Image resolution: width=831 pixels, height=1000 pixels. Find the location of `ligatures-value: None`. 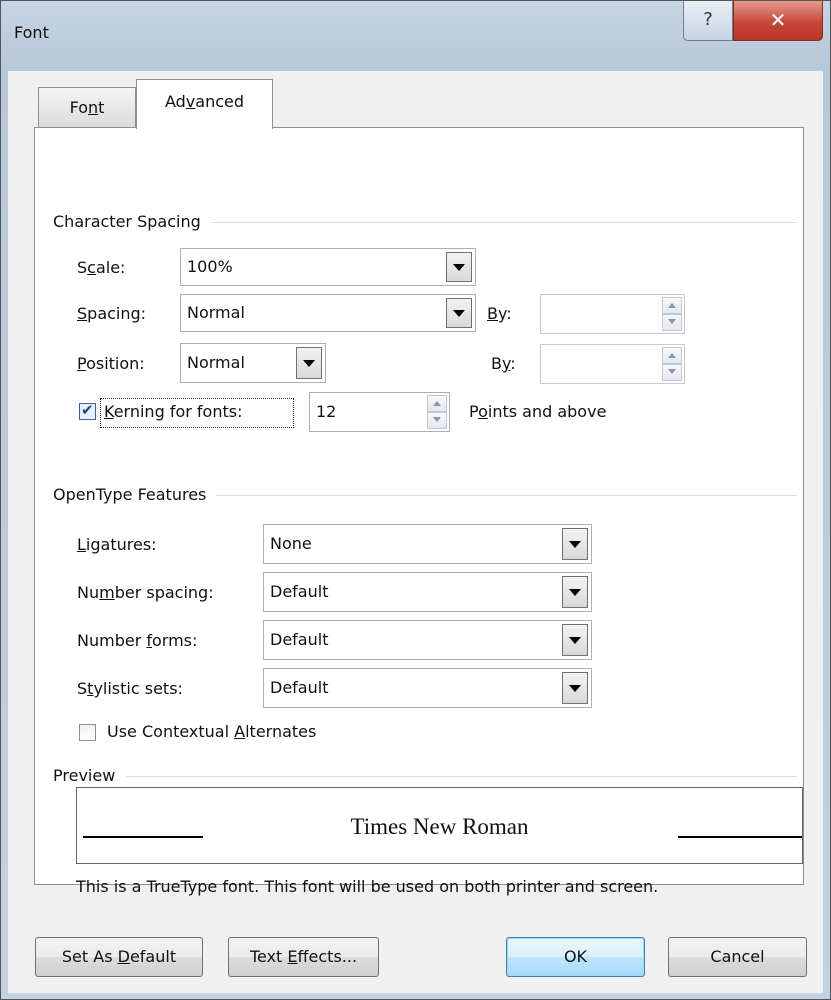

ligatures-value: None is located at coordinates (291, 543).